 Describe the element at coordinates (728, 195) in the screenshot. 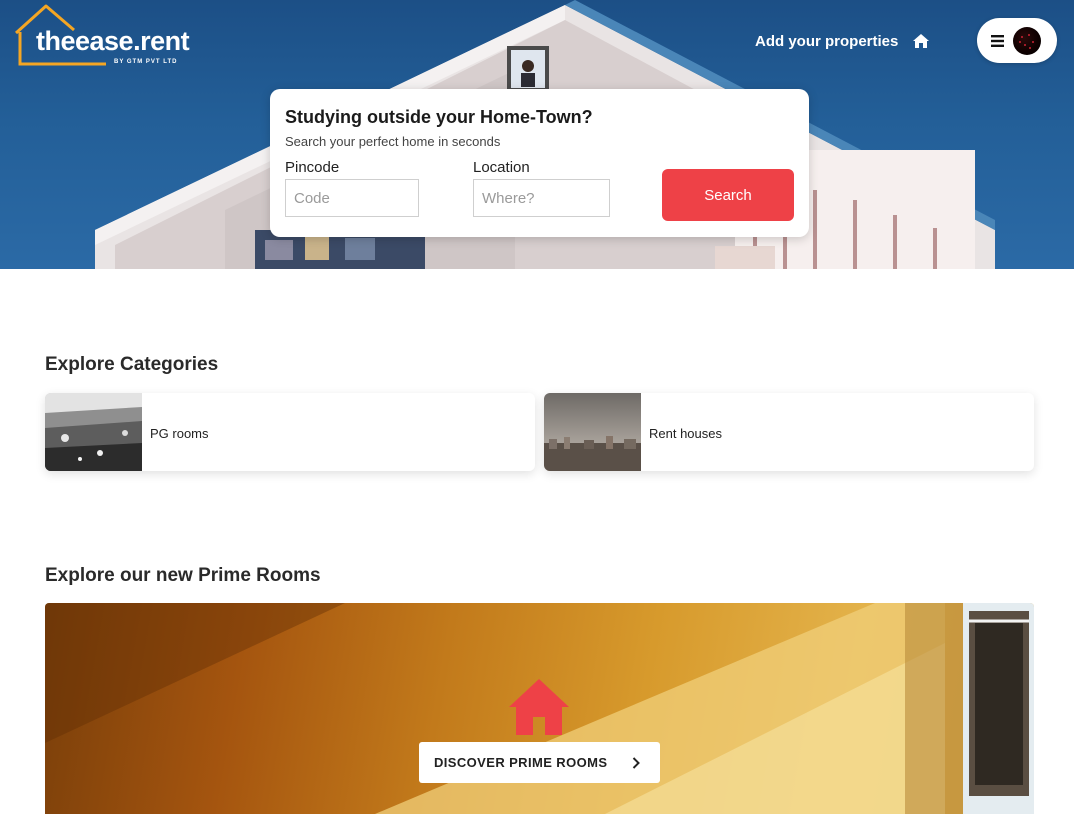

I see `search-button: Search` at that location.